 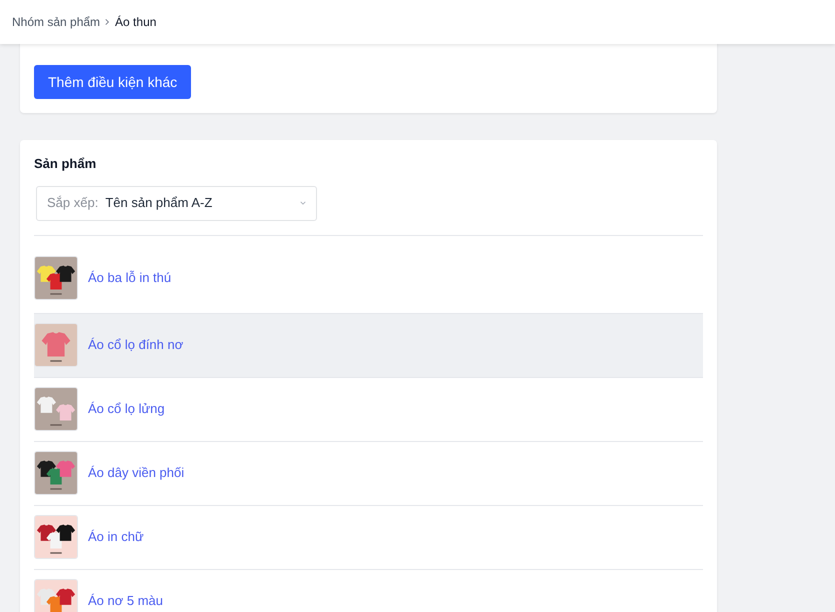 What do you see at coordinates (66, 164) in the screenshot?
I see `section-title: Sản phẩm` at bounding box center [66, 164].